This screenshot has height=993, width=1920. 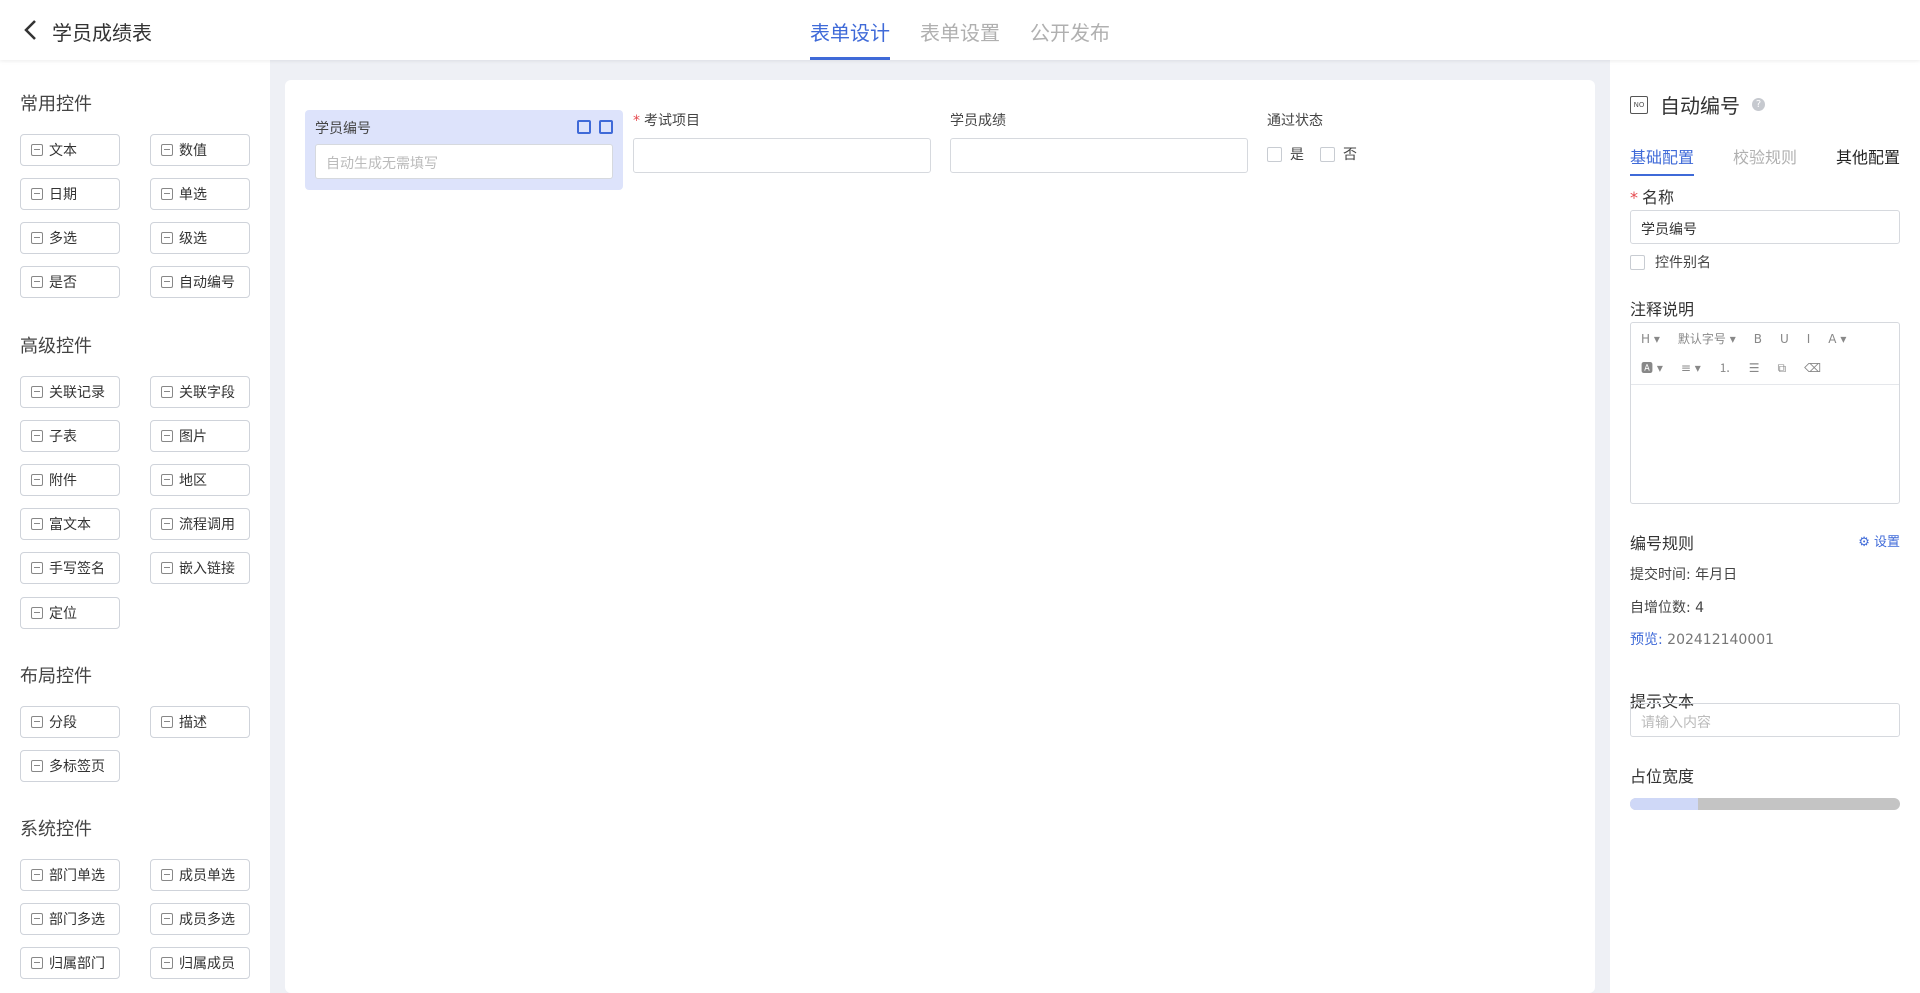 I want to click on tab-validation: 校验规则, so click(x=1765, y=160).